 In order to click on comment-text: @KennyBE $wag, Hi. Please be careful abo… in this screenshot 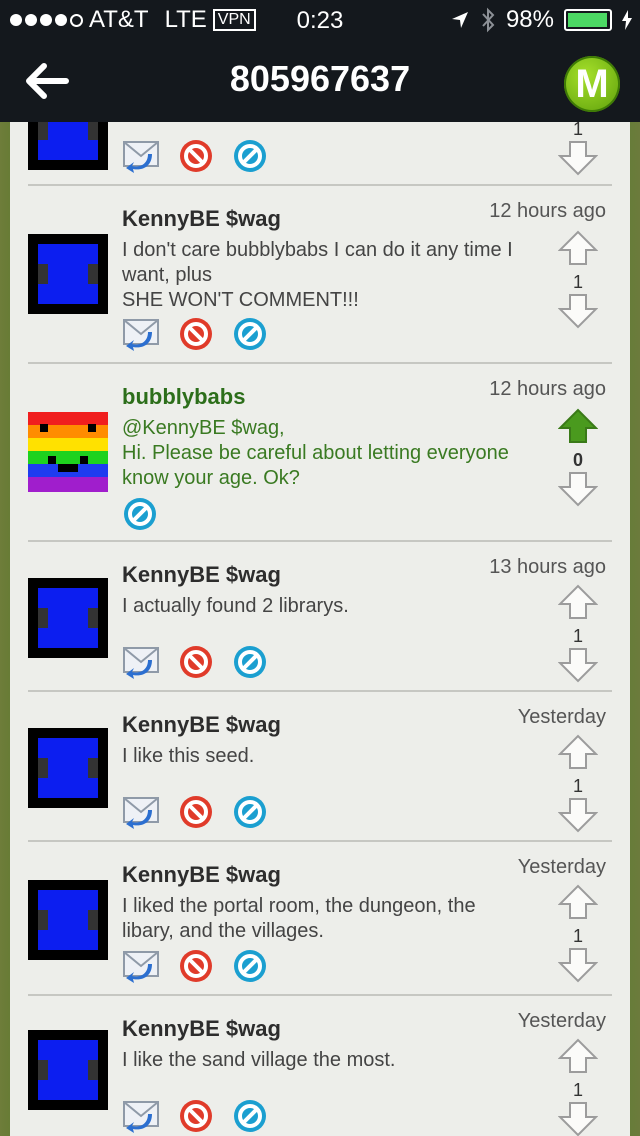, I will do `click(315, 453)`.